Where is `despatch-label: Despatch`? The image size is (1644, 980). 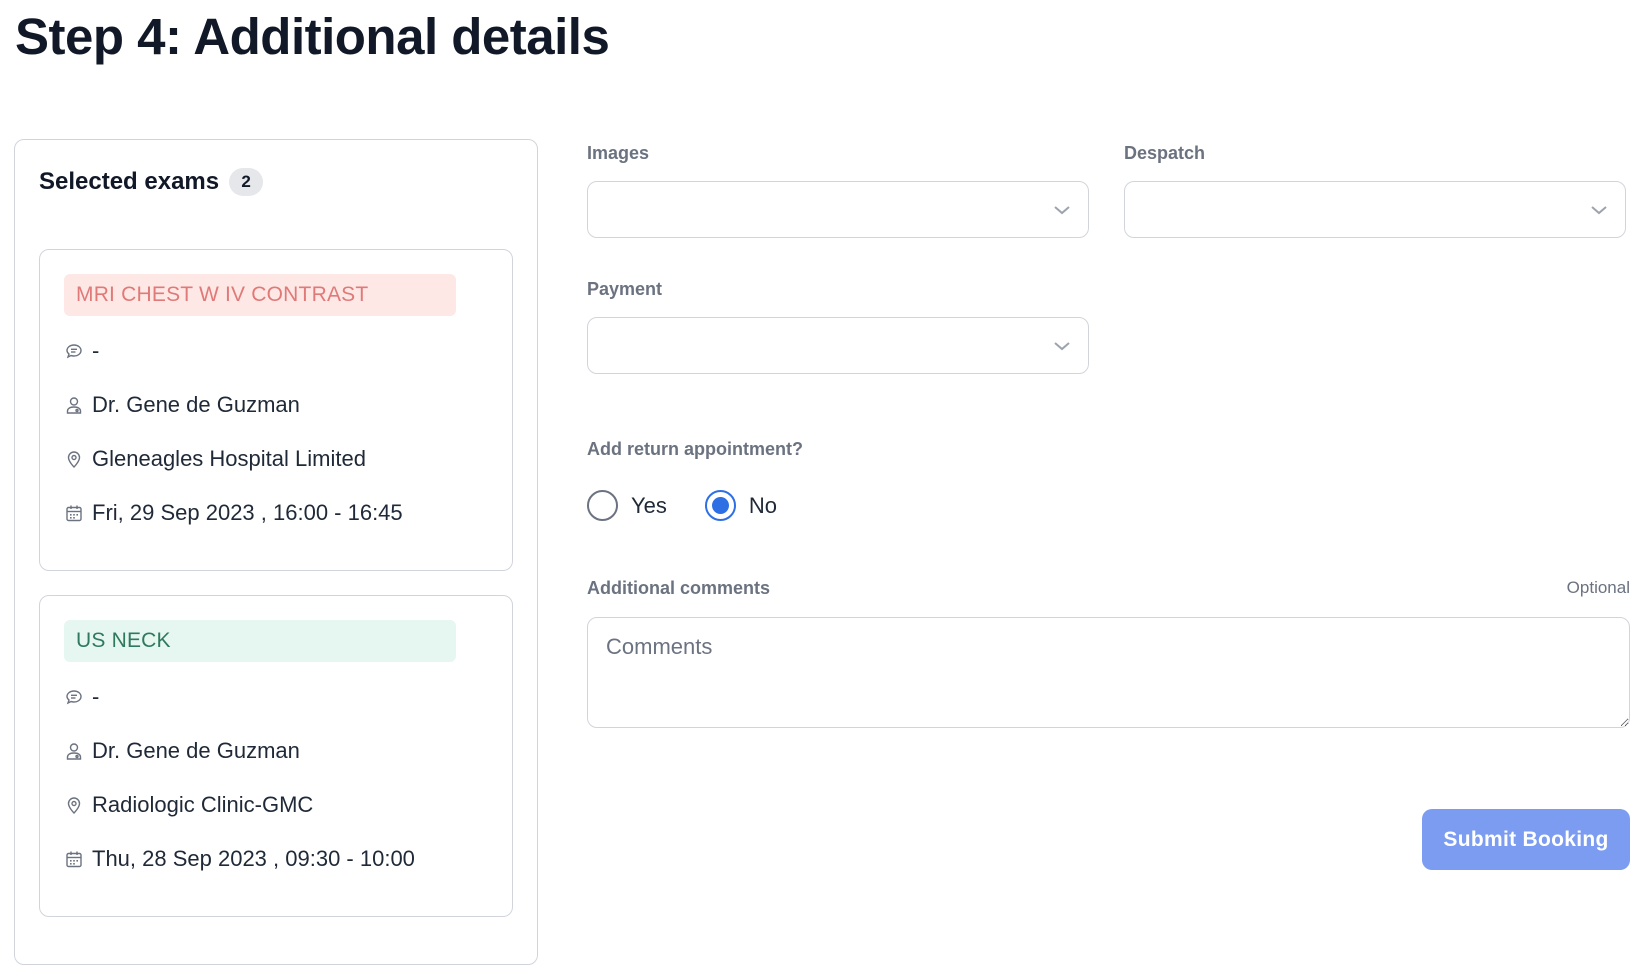 despatch-label: Despatch is located at coordinates (1165, 153).